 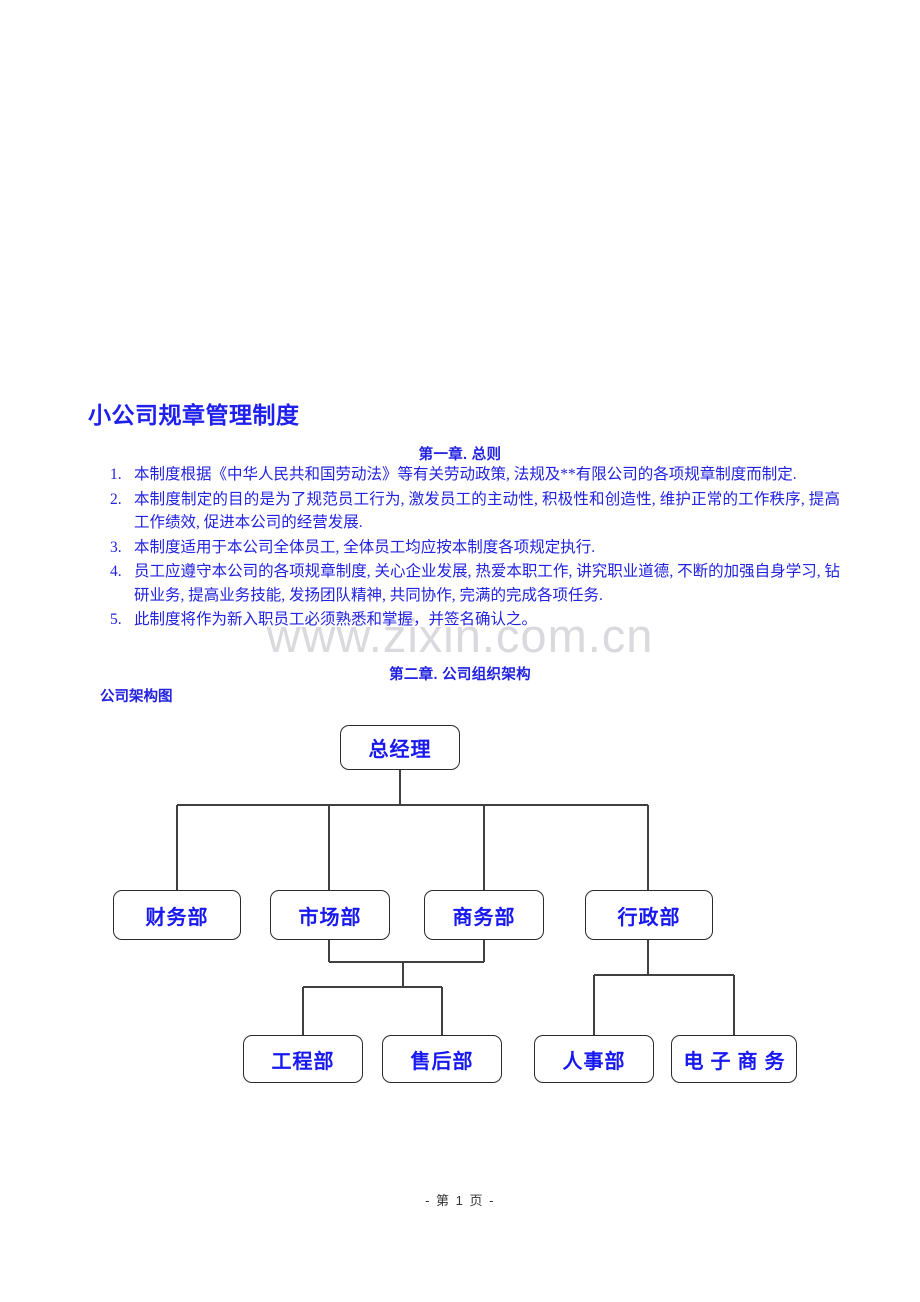 I want to click on clause-number: 5., so click(x=116, y=619).